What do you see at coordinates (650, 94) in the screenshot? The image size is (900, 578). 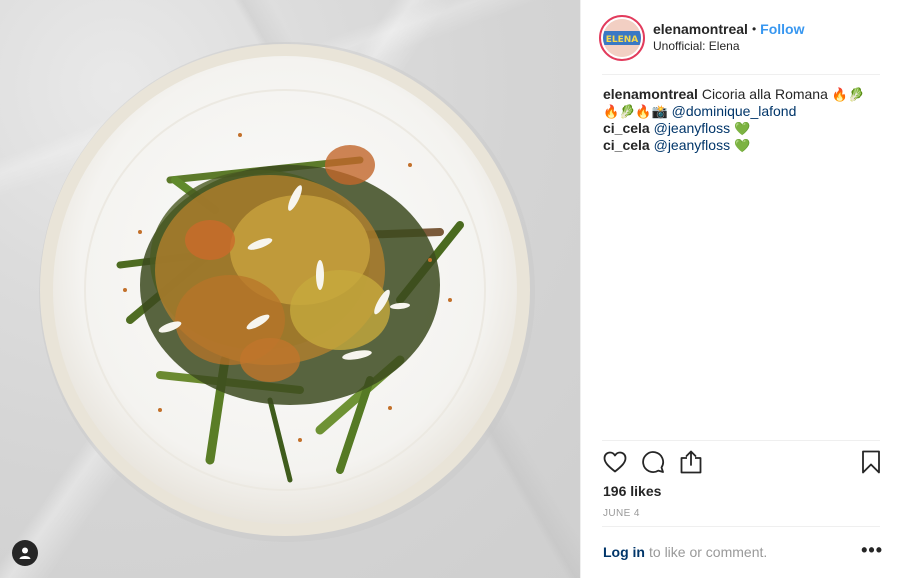 I see `caption-username: elenamontreal` at bounding box center [650, 94].